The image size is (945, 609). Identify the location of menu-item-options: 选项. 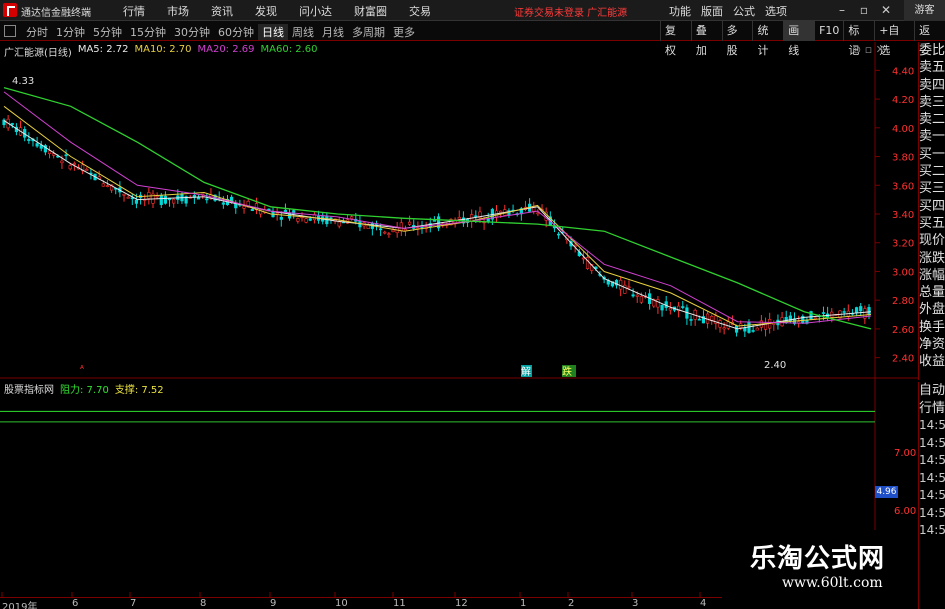
(776, 11).